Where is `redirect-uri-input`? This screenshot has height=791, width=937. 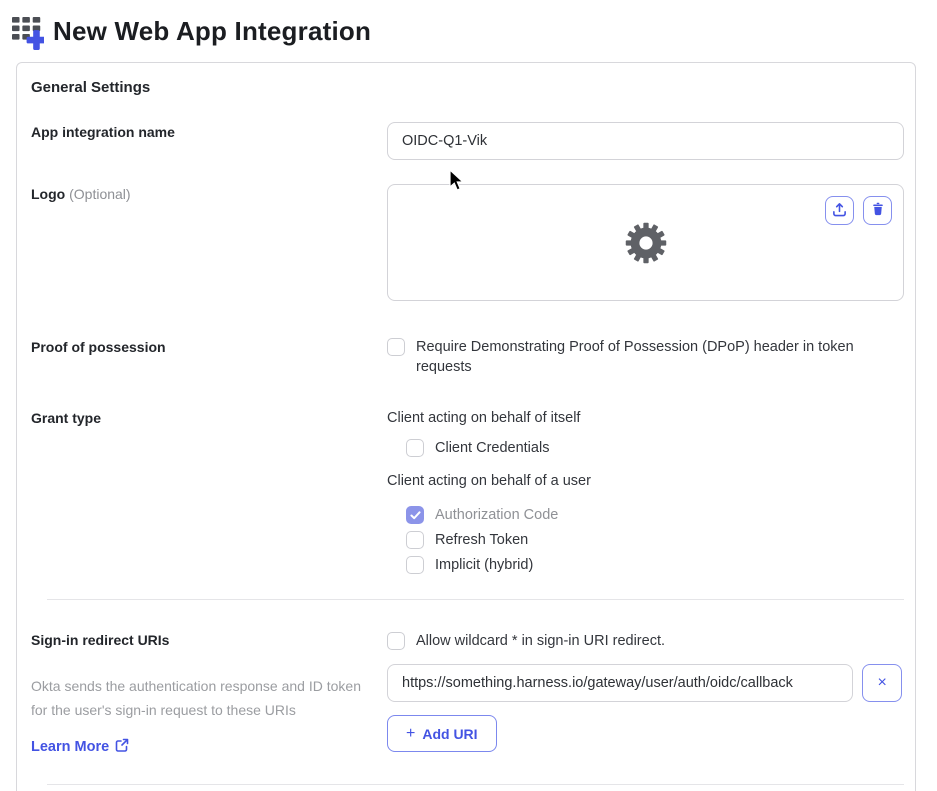 redirect-uri-input is located at coordinates (620, 683).